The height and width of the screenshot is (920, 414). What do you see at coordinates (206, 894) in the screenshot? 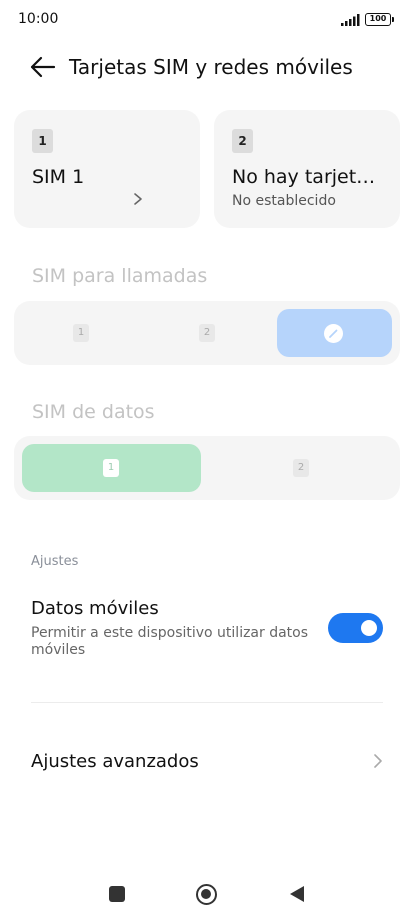
I see `home-button` at bounding box center [206, 894].